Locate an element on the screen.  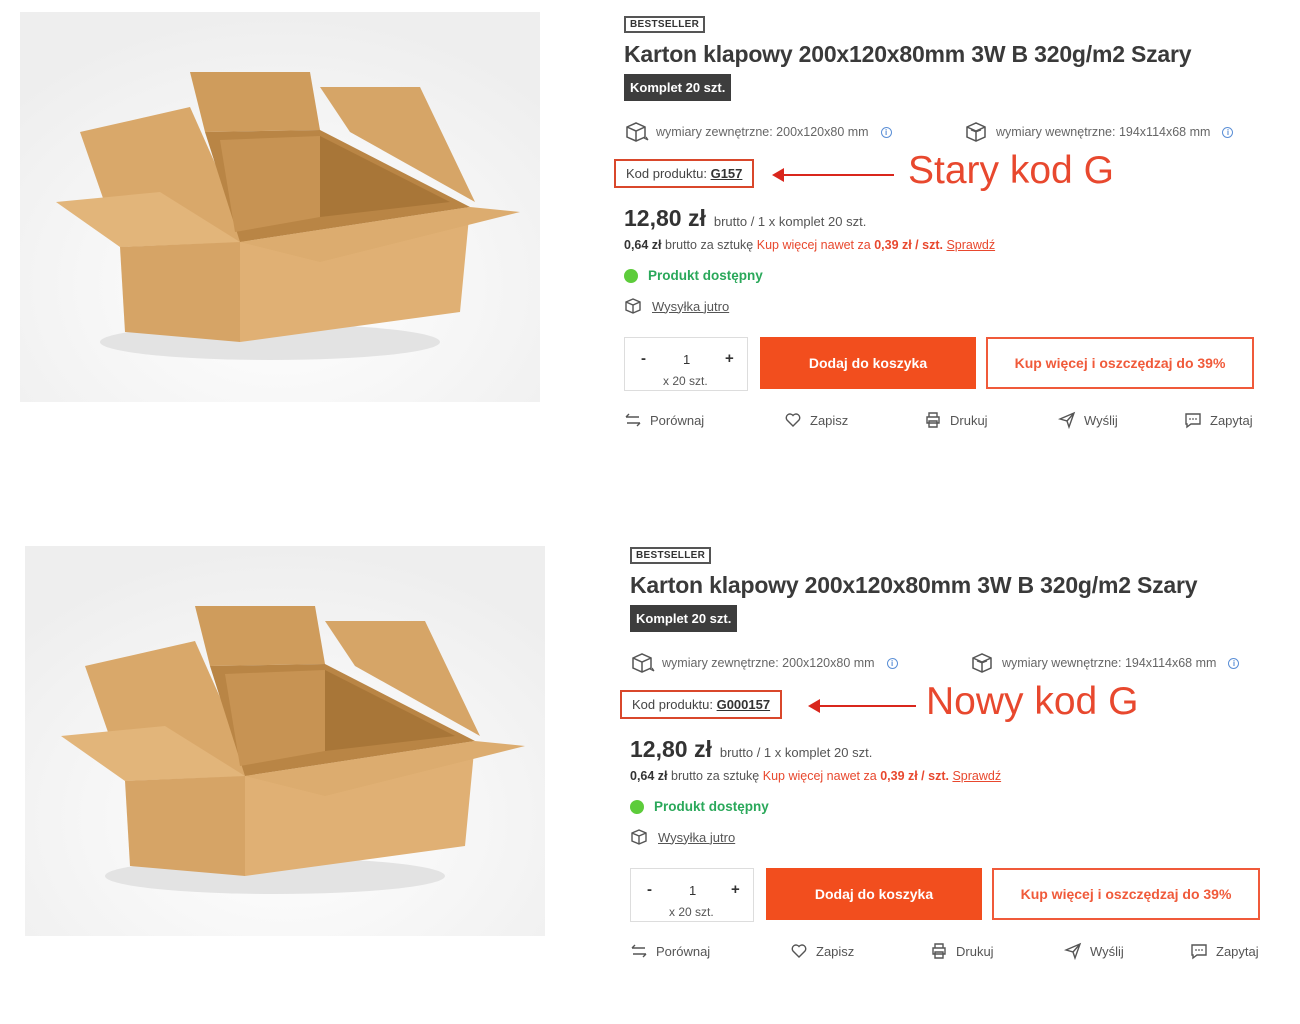
unit-price-text: brutto za sztukę is located at coordinates (715, 776).